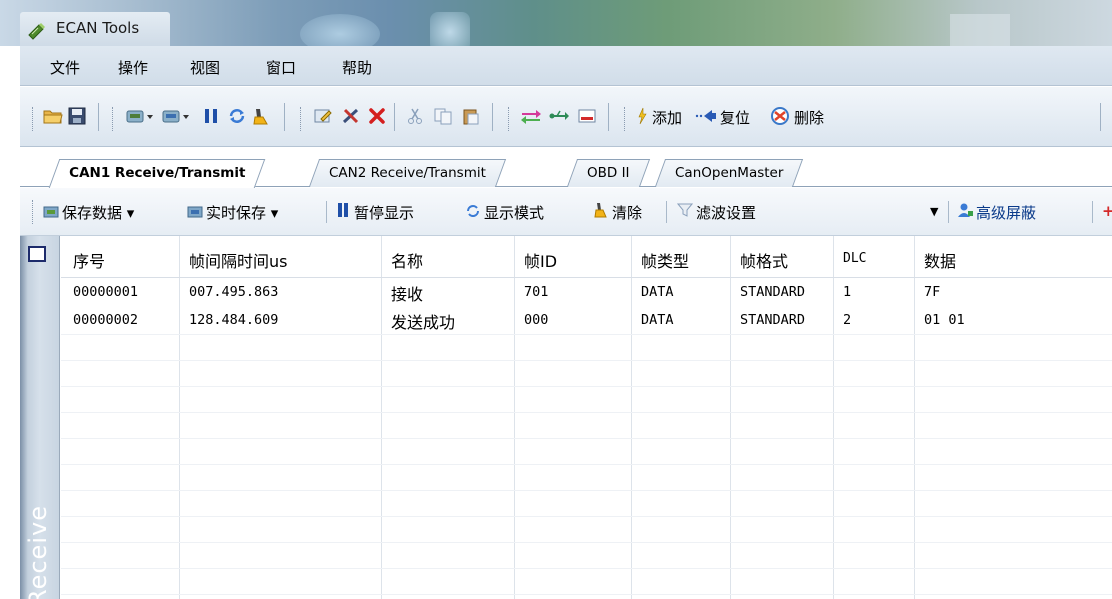 This screenshot has height=599, width=1112. I want to click on delete-x-icon, so click(377, 116).